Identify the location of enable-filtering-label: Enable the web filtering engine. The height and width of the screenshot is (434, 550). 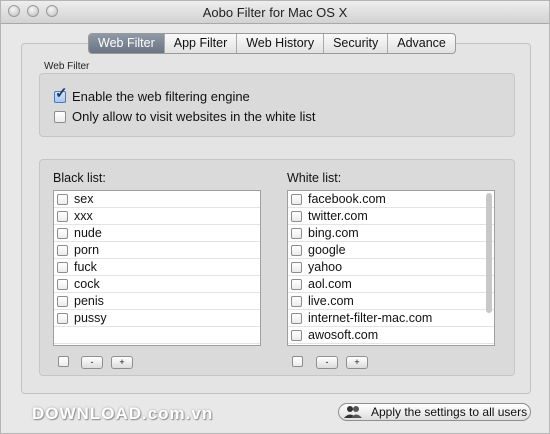
(161, 96).